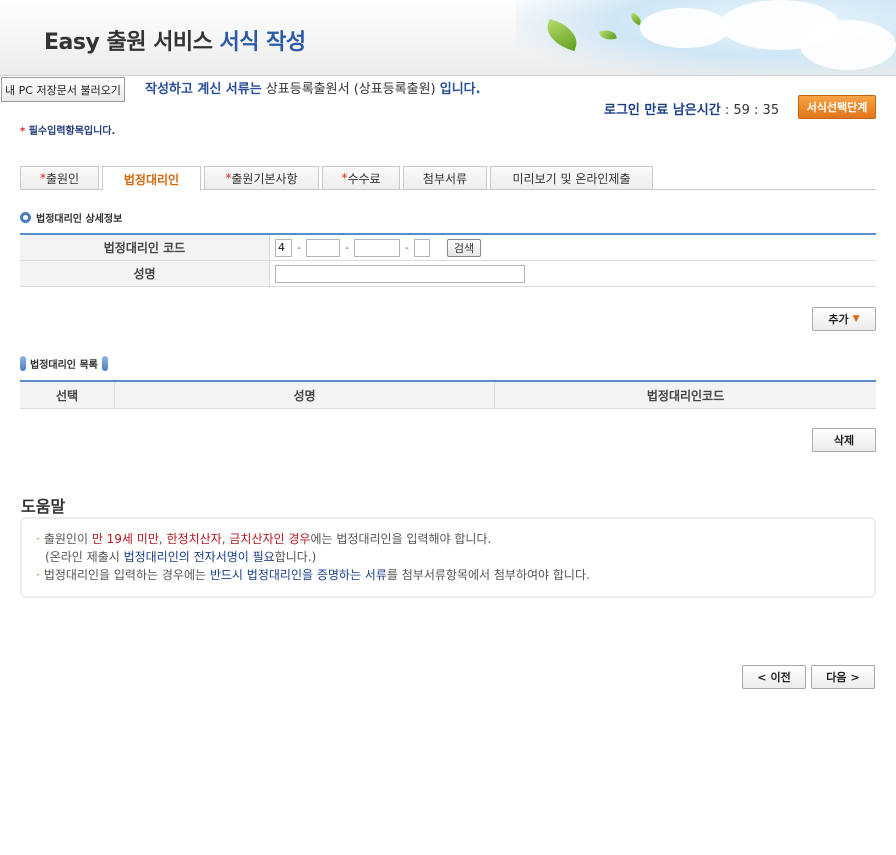  I want to click on search-button: 검색, so click(463, 247).